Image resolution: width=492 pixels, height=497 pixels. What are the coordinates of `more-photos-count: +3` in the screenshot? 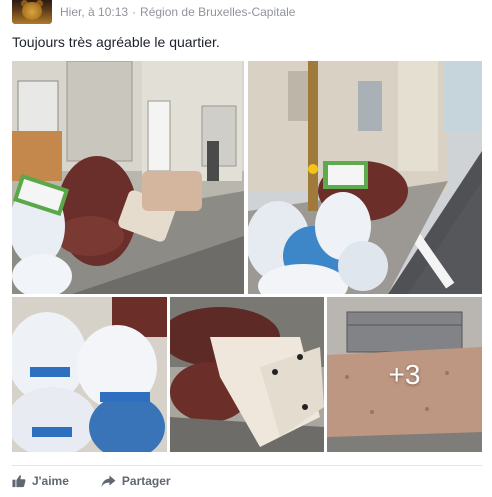 It's located at (404, 374).